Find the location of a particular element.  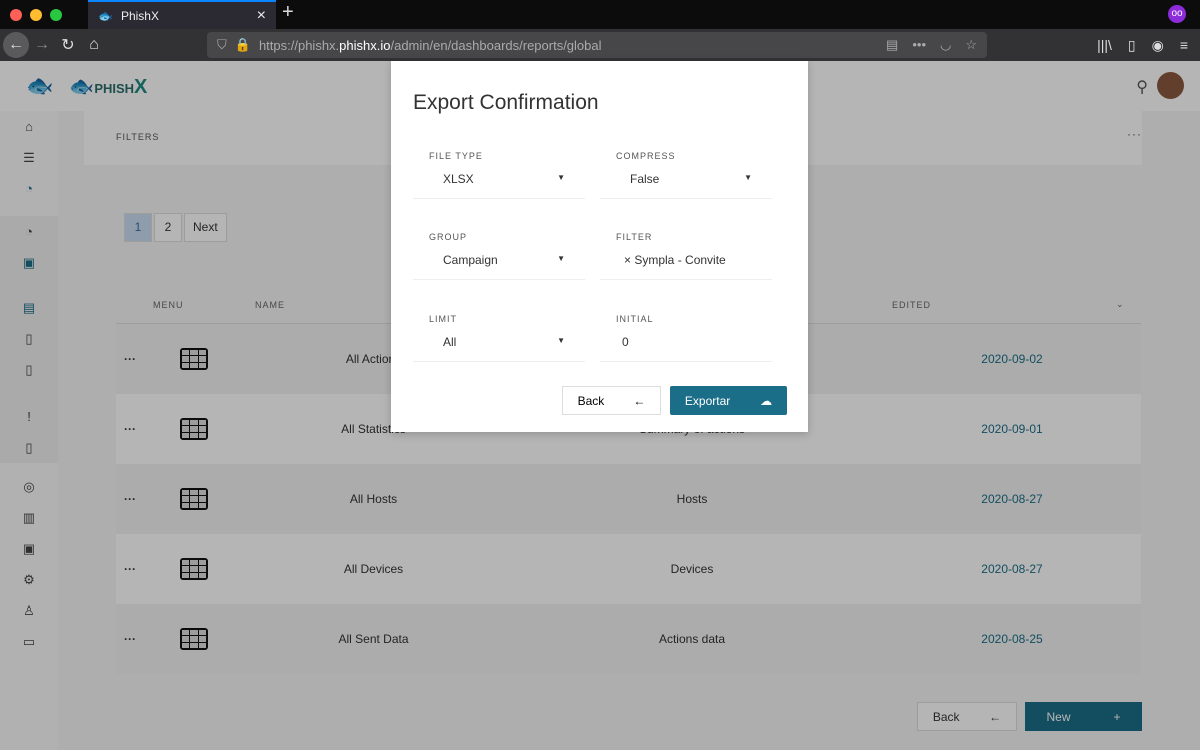

account-icon: ◉ is located at coordinates (1158, 45).